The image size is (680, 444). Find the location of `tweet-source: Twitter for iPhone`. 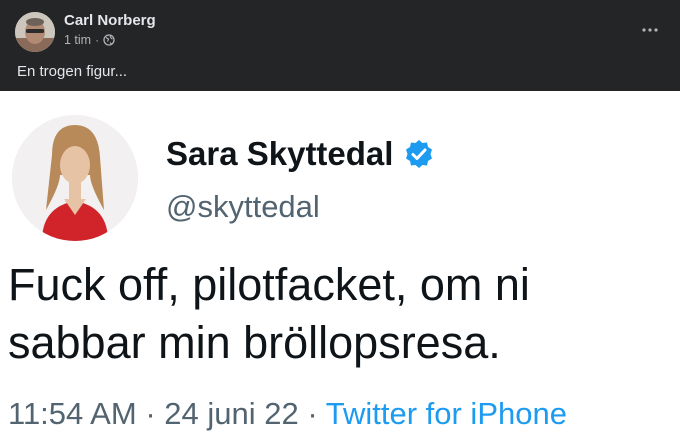

tweet-source: Twitter for iPhone is located at coordinates (446, 413).